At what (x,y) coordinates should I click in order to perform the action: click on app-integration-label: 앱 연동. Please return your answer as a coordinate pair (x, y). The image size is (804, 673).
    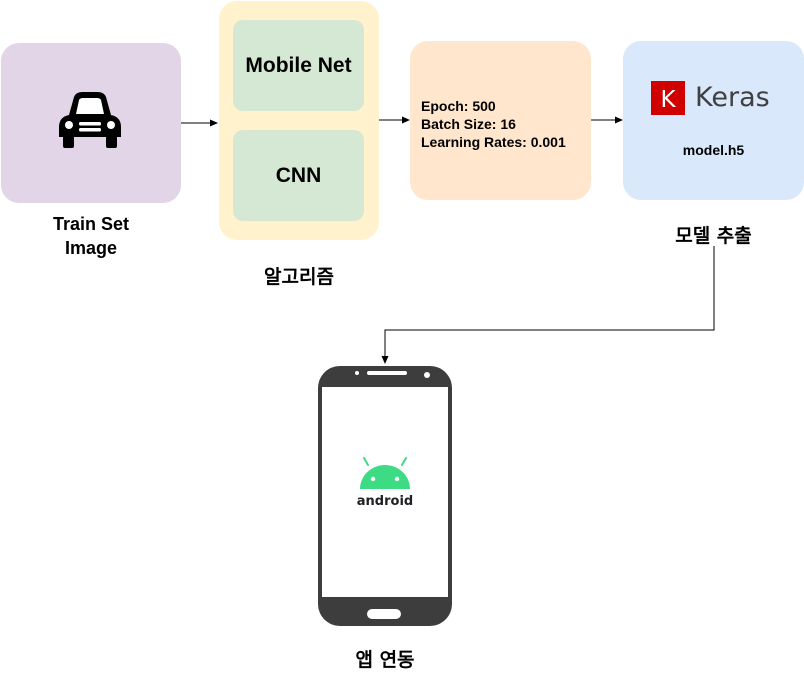
    Looking at the image, I should click on (385, 660).